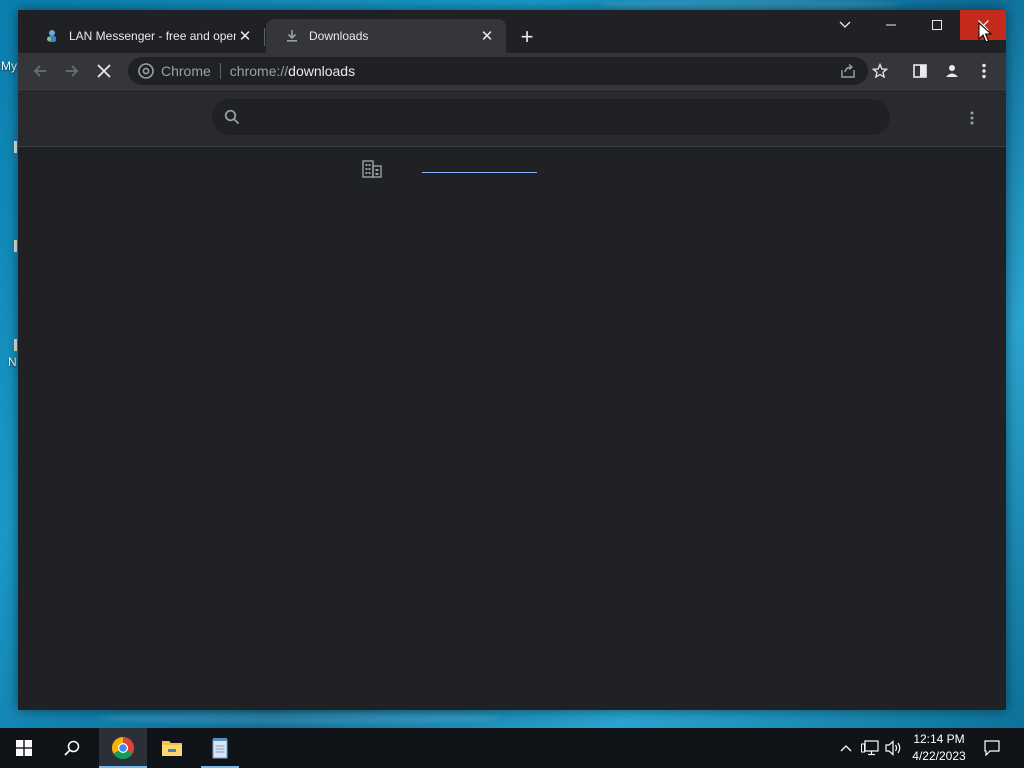  I want to click on url-host: downloads, so click(322, 71).